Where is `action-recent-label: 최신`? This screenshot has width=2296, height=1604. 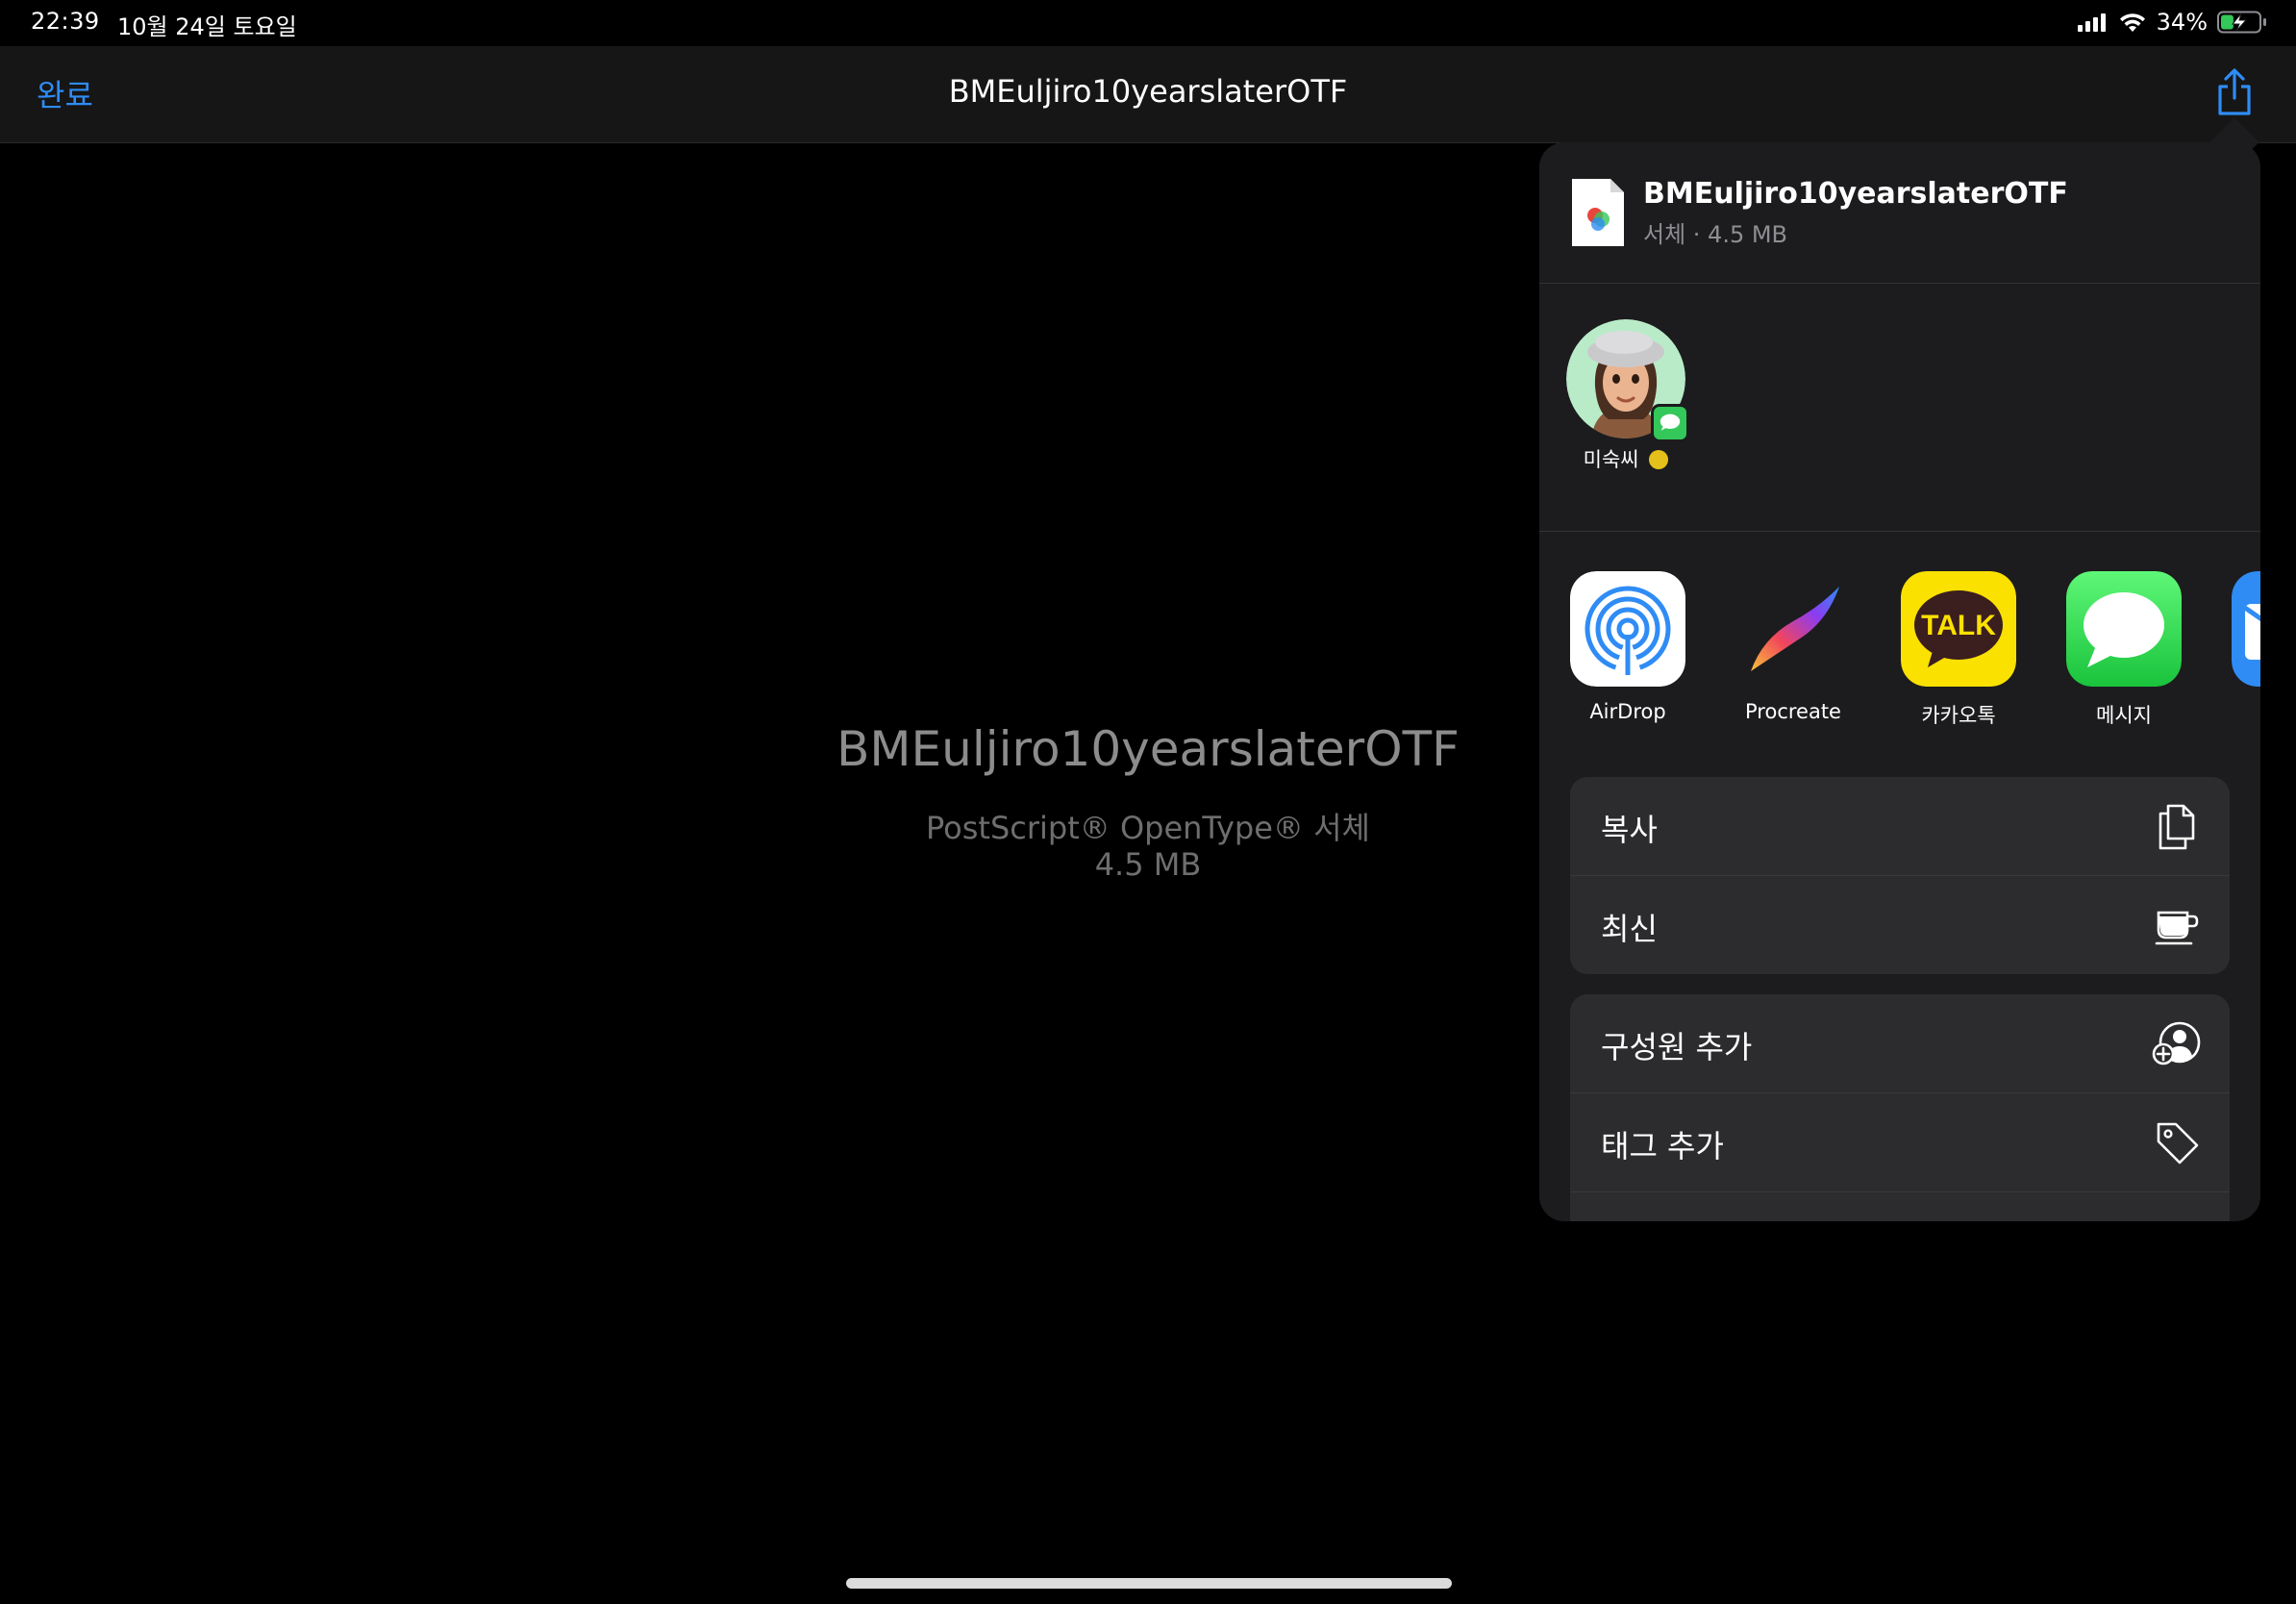
action-recent-label: 최신 is located at coordinates (1629, 929).